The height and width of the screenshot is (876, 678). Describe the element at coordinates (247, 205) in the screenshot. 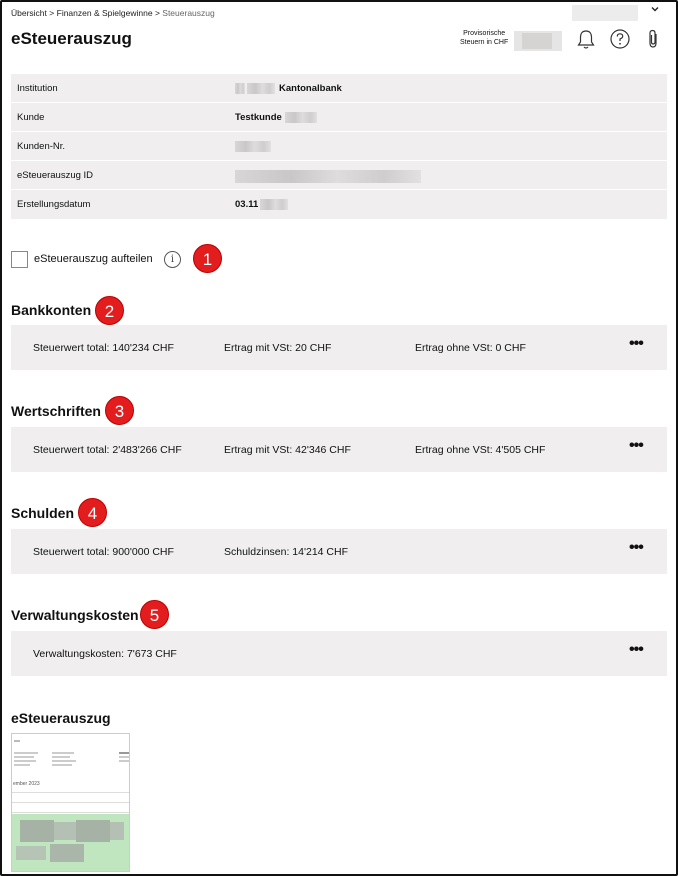

I see `creation-date-value: 03.11` at that location.